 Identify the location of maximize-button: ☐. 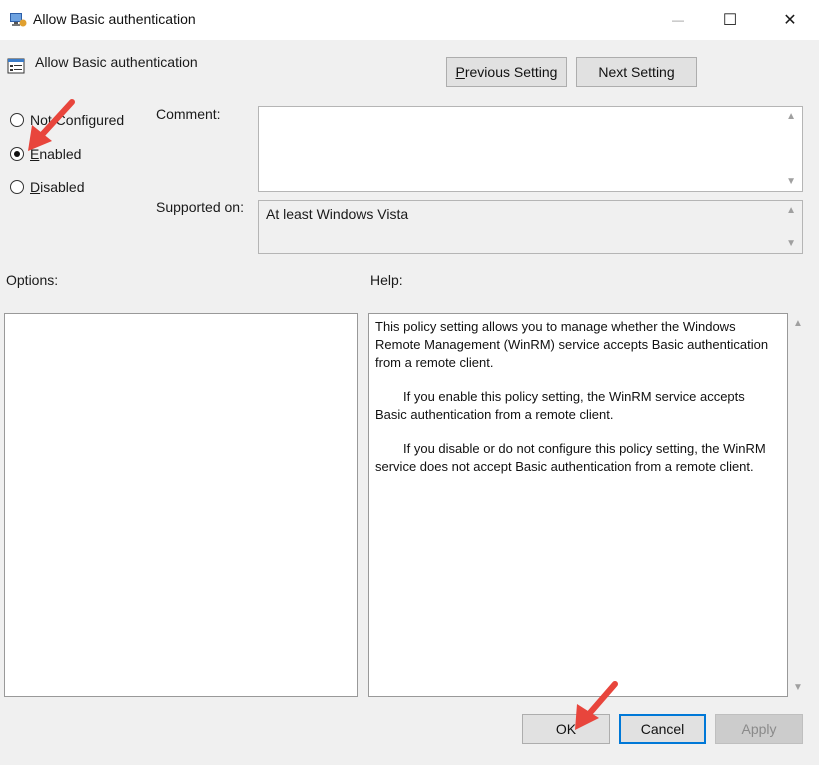
(730, 20).